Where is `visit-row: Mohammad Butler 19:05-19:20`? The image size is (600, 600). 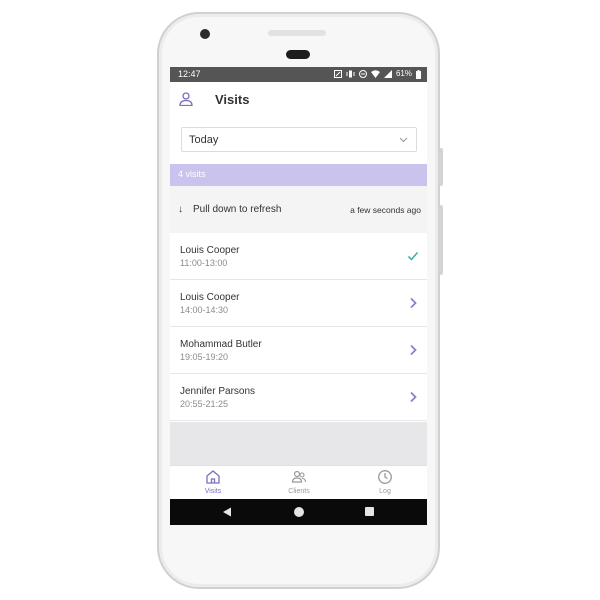 visit-row: Mohammad Butler 19:05-19:20 is located at coordinates (298, 350).